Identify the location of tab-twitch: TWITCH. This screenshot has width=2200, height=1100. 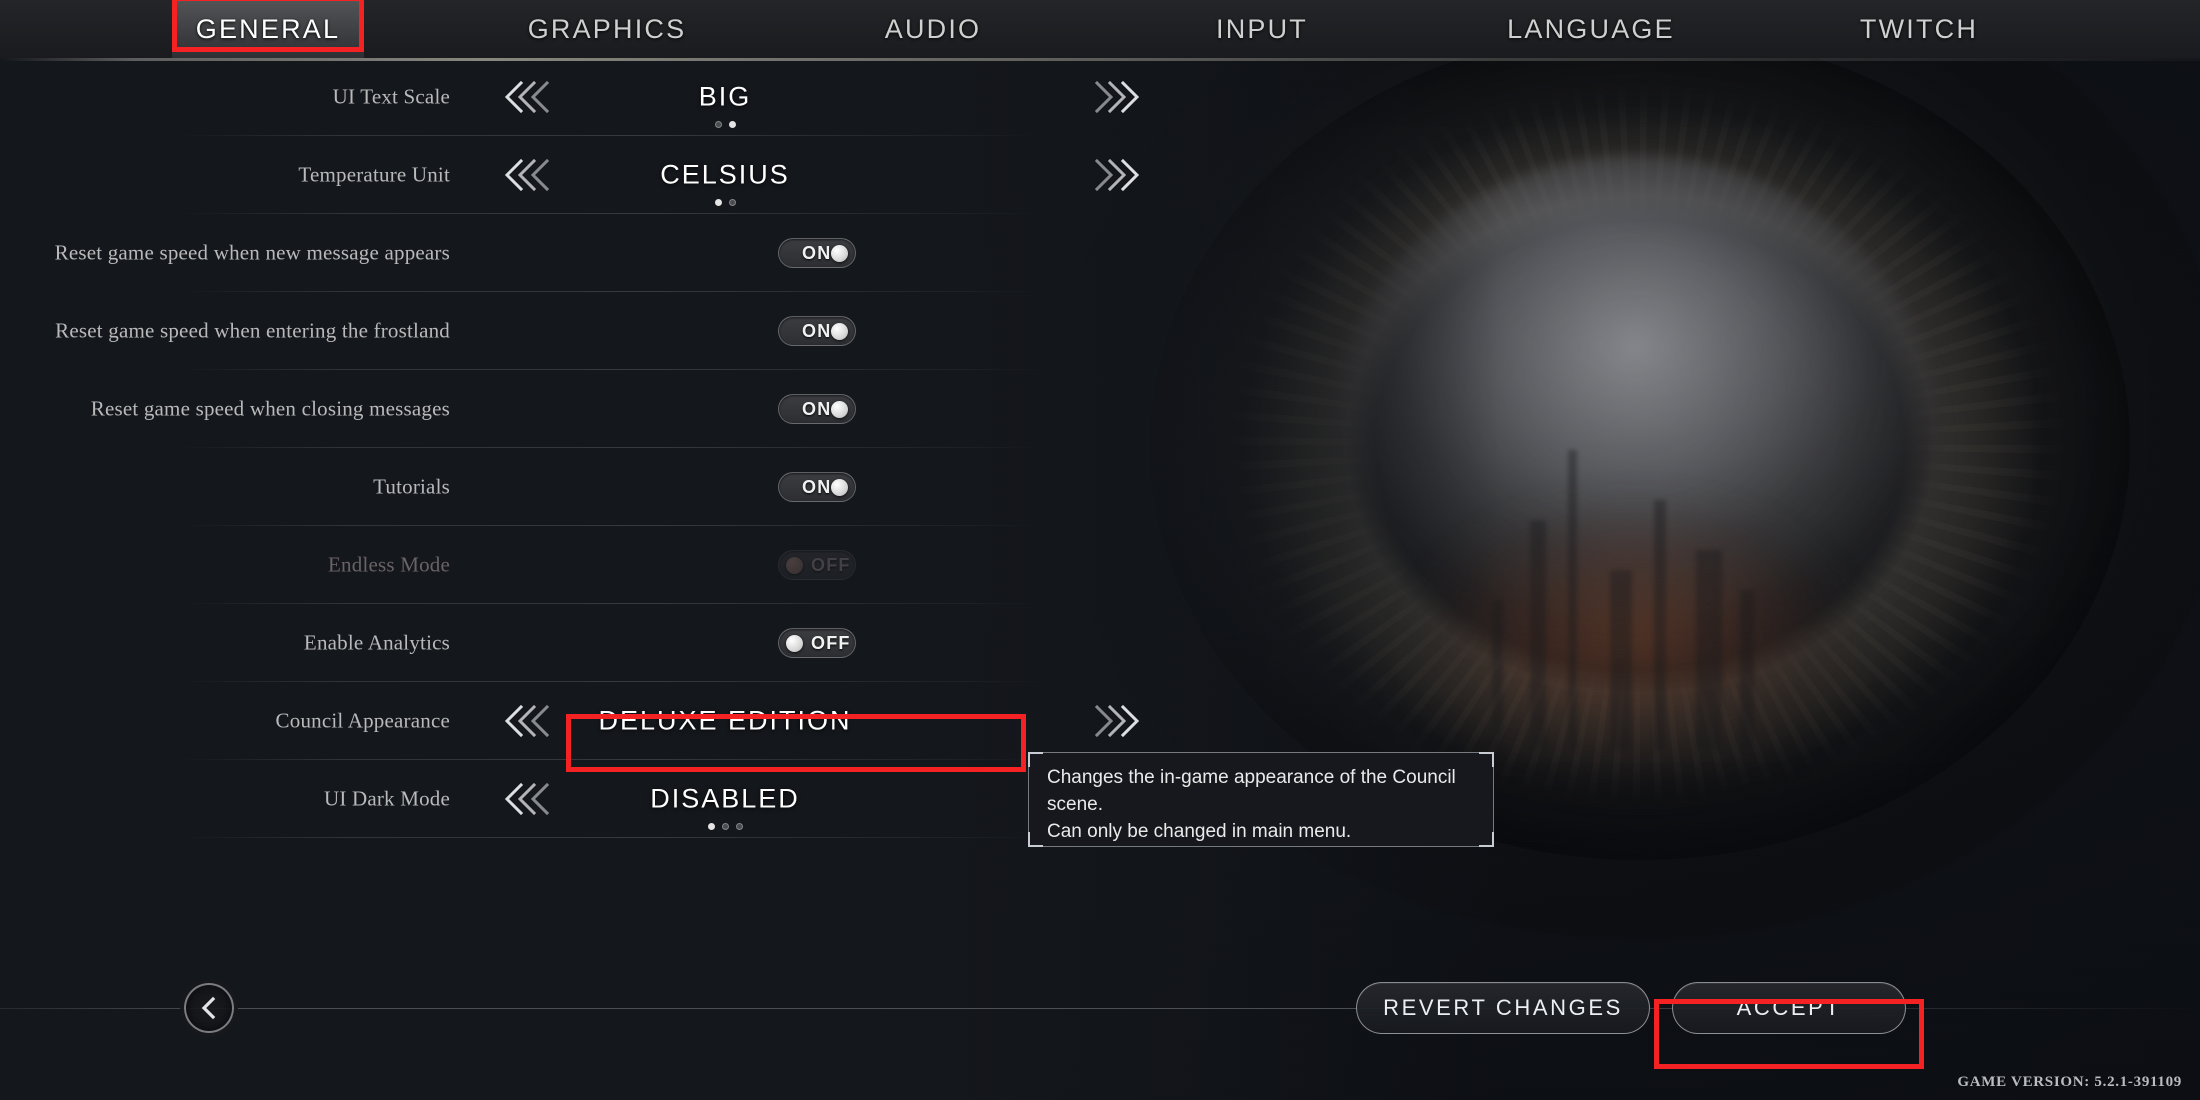
(1919, 29).